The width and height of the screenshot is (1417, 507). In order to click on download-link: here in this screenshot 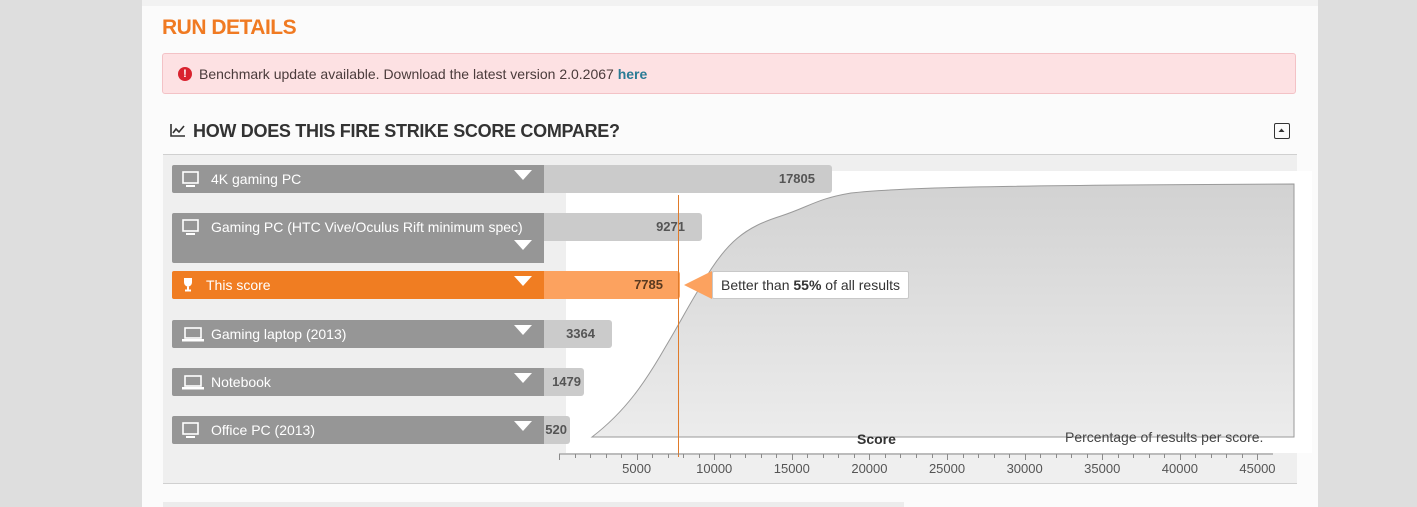, I will do `click(633, 74)`.